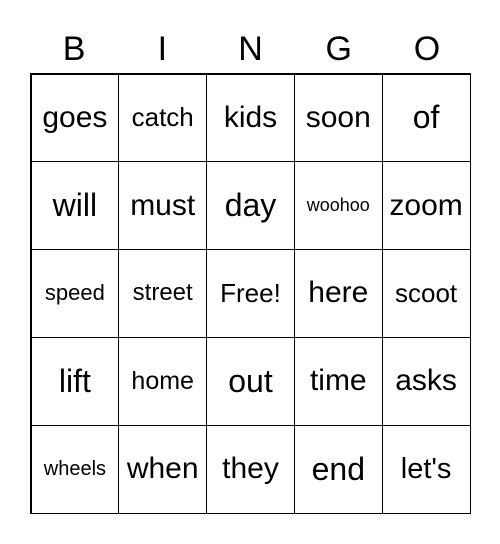  Describe the element at coordinates (75, 293) in the screenshot. I see `bingo-cell: speed` at that location.